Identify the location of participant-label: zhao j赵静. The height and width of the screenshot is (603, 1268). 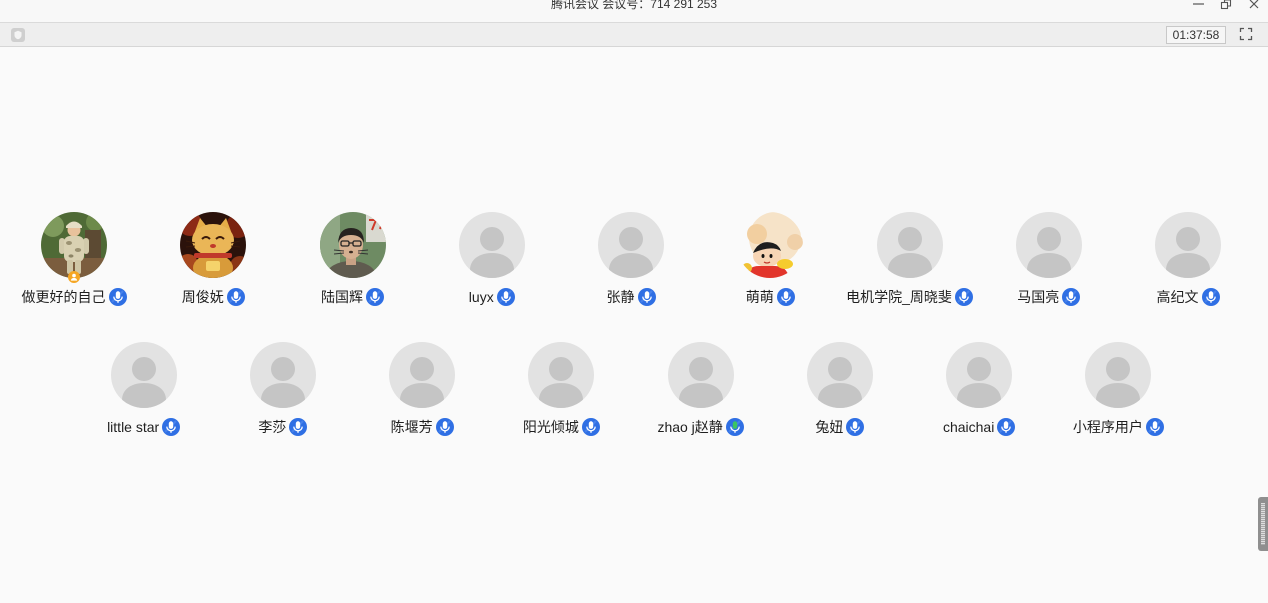
(700, 427).